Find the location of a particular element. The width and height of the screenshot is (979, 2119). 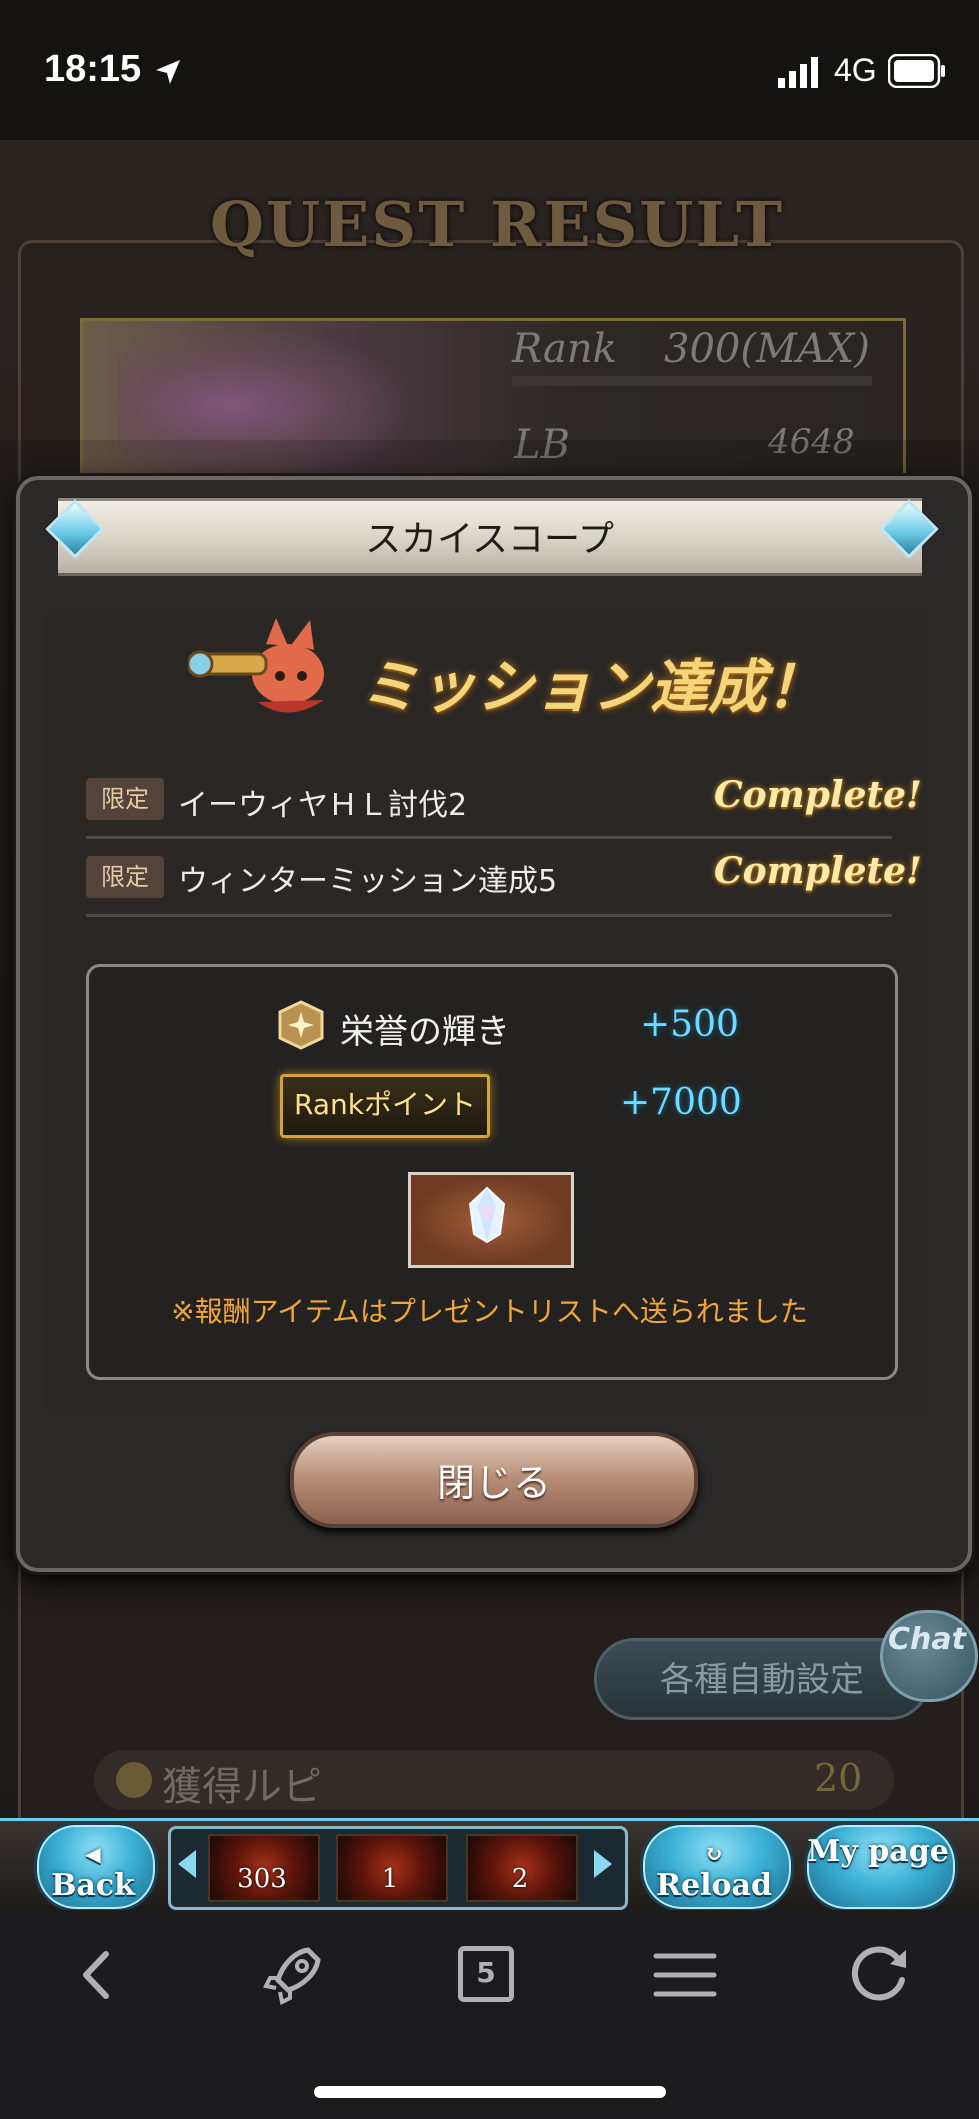

tabs-count: 5 is located at coordinates (486, 1972).